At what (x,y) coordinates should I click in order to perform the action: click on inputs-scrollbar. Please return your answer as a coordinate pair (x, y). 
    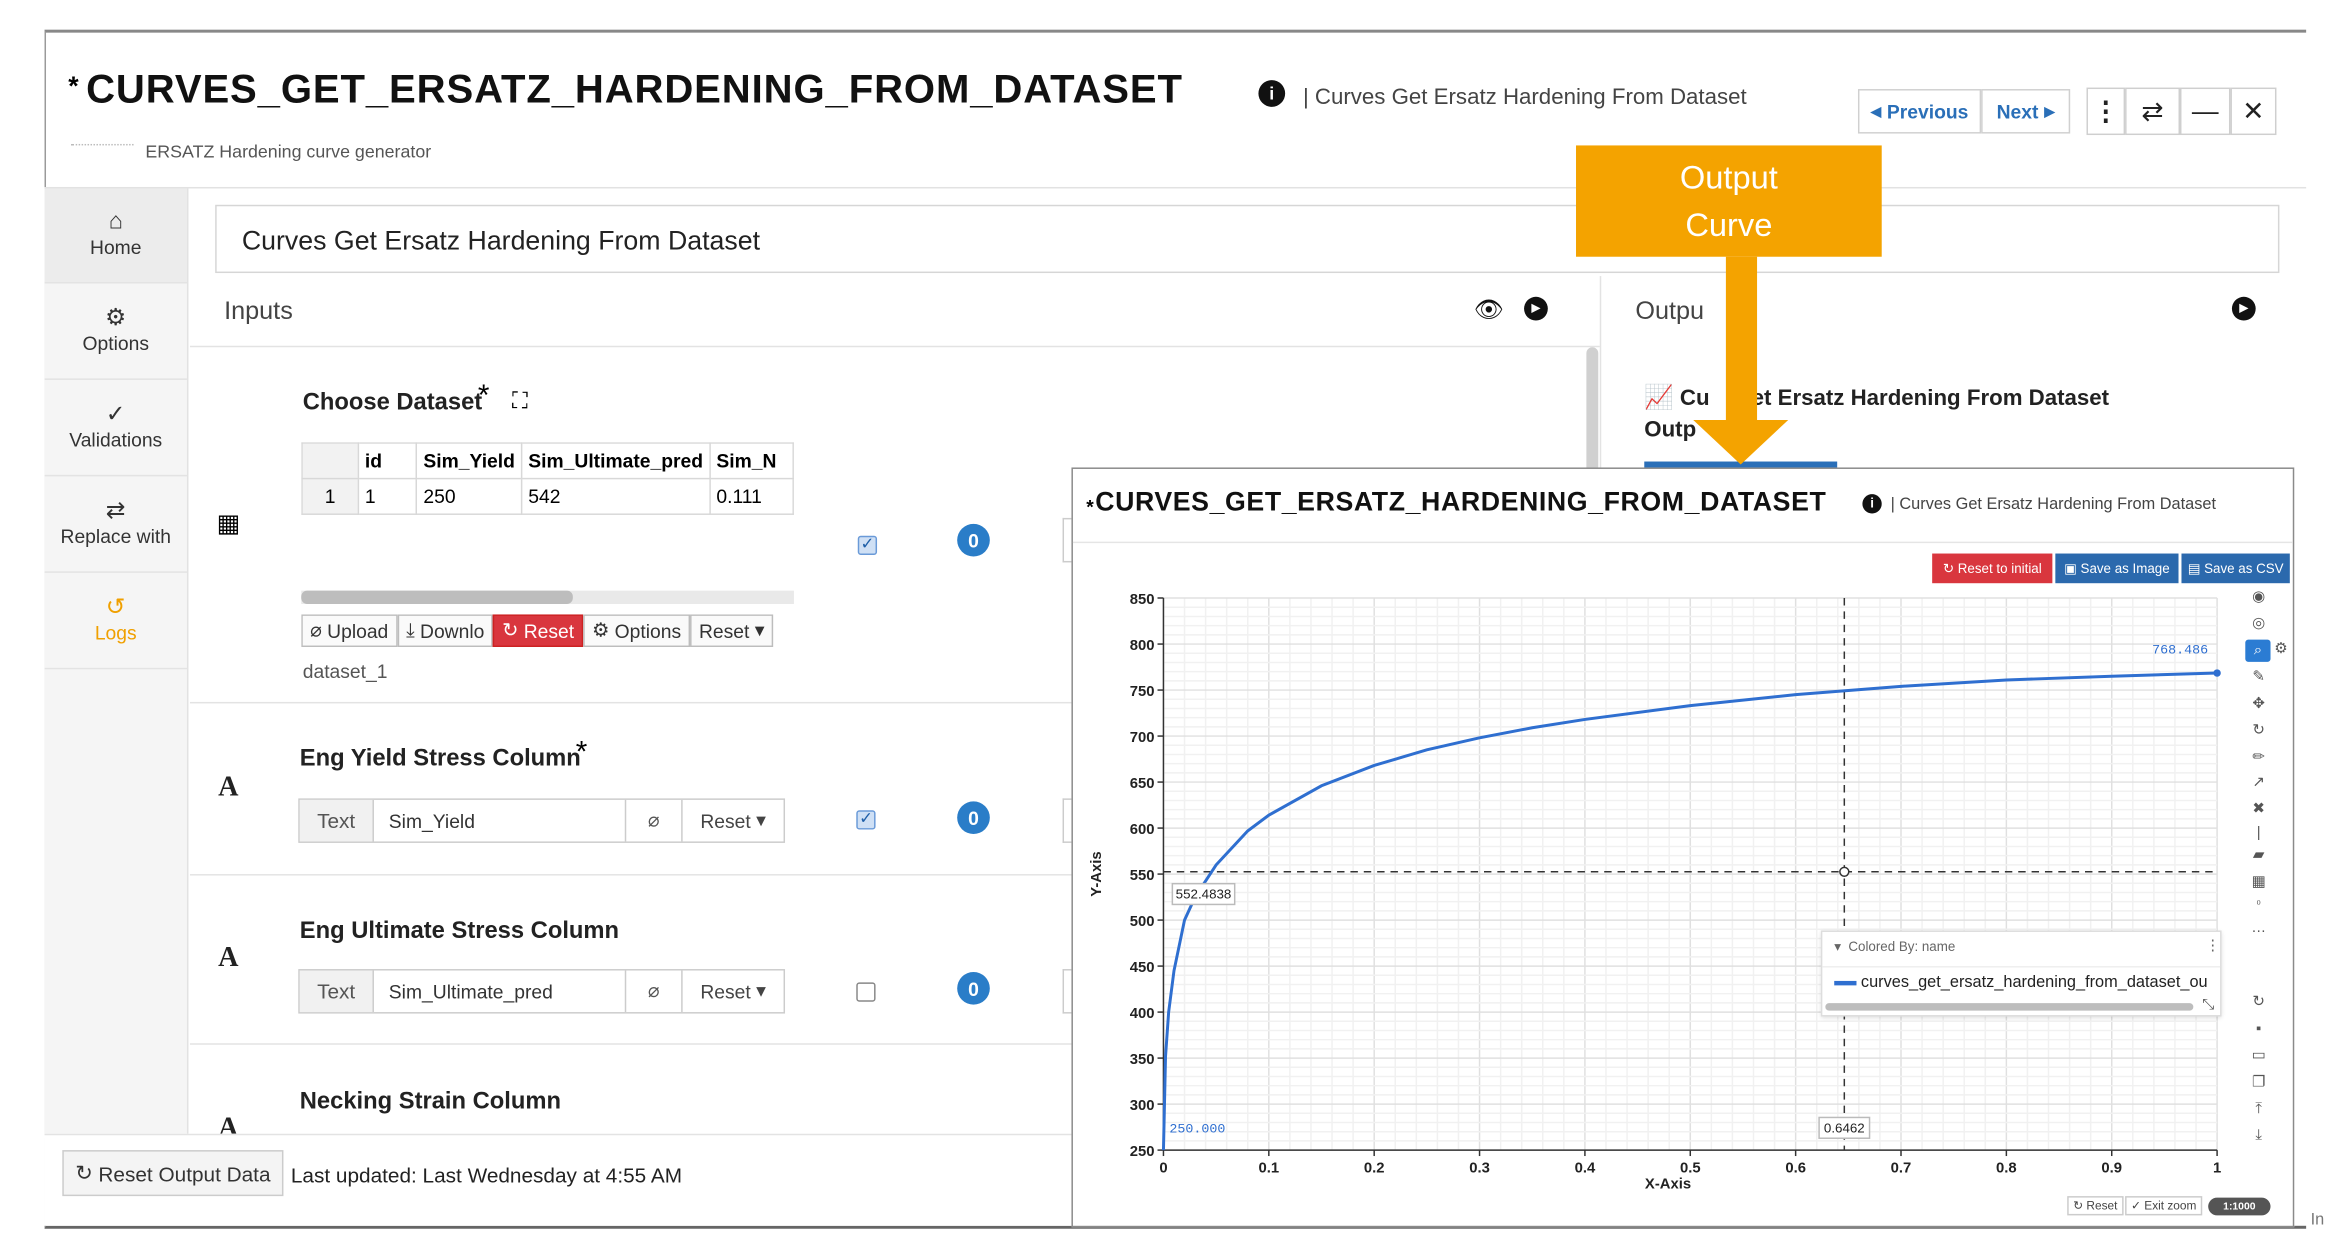
    Looking at the image, I should click on (1592, 414).